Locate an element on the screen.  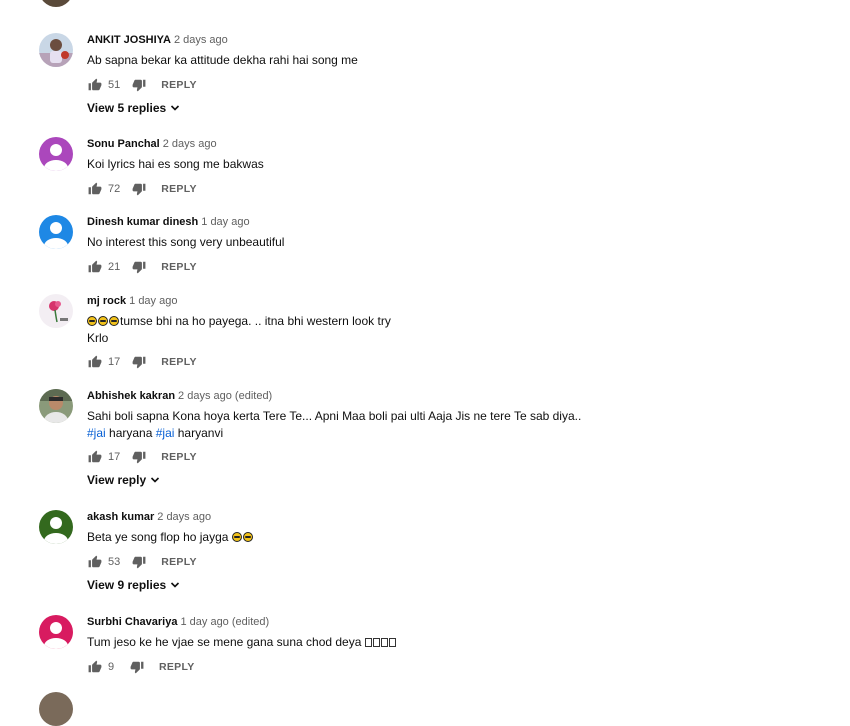
comment-header: Sonu Panchal 2 days ago is located at coordinates (468, 144).